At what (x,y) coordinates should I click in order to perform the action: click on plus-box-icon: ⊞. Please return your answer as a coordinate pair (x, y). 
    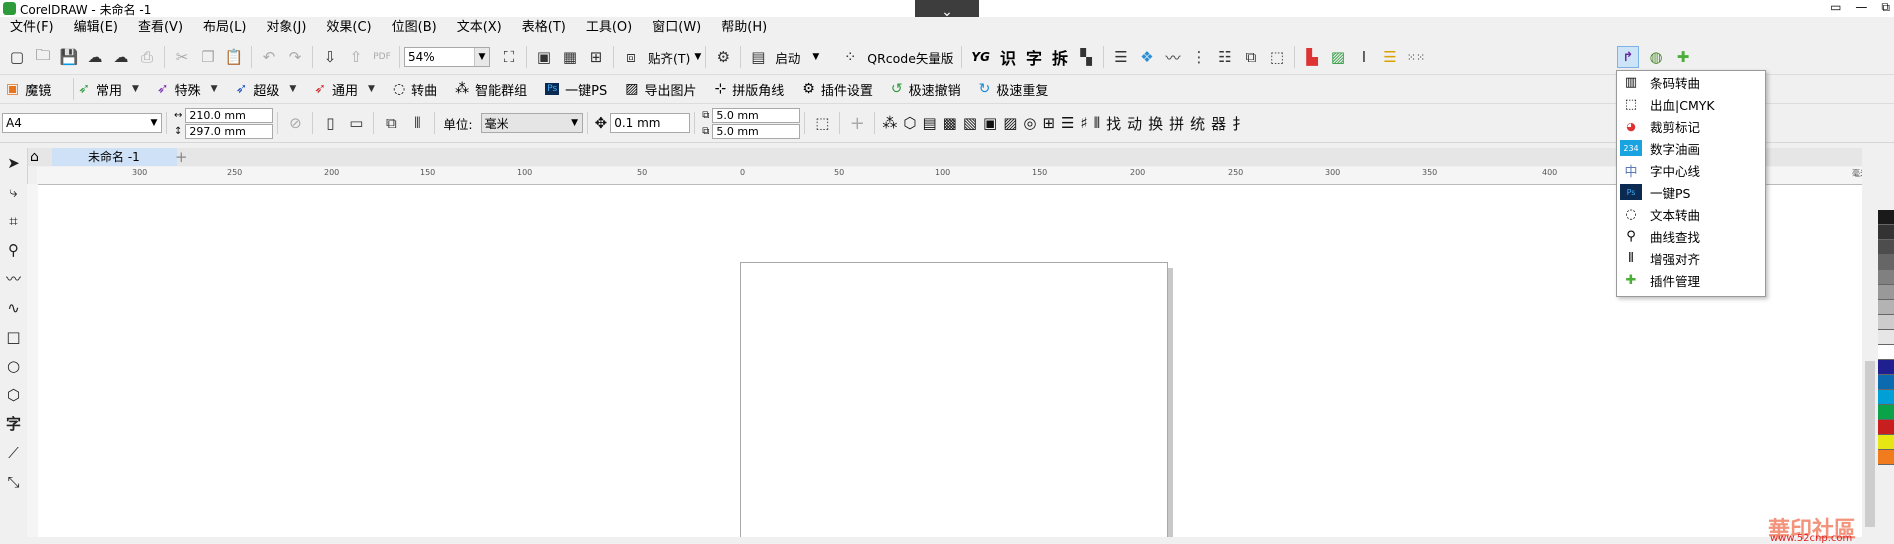
    Looking at the image, I should click on (1048, 123).